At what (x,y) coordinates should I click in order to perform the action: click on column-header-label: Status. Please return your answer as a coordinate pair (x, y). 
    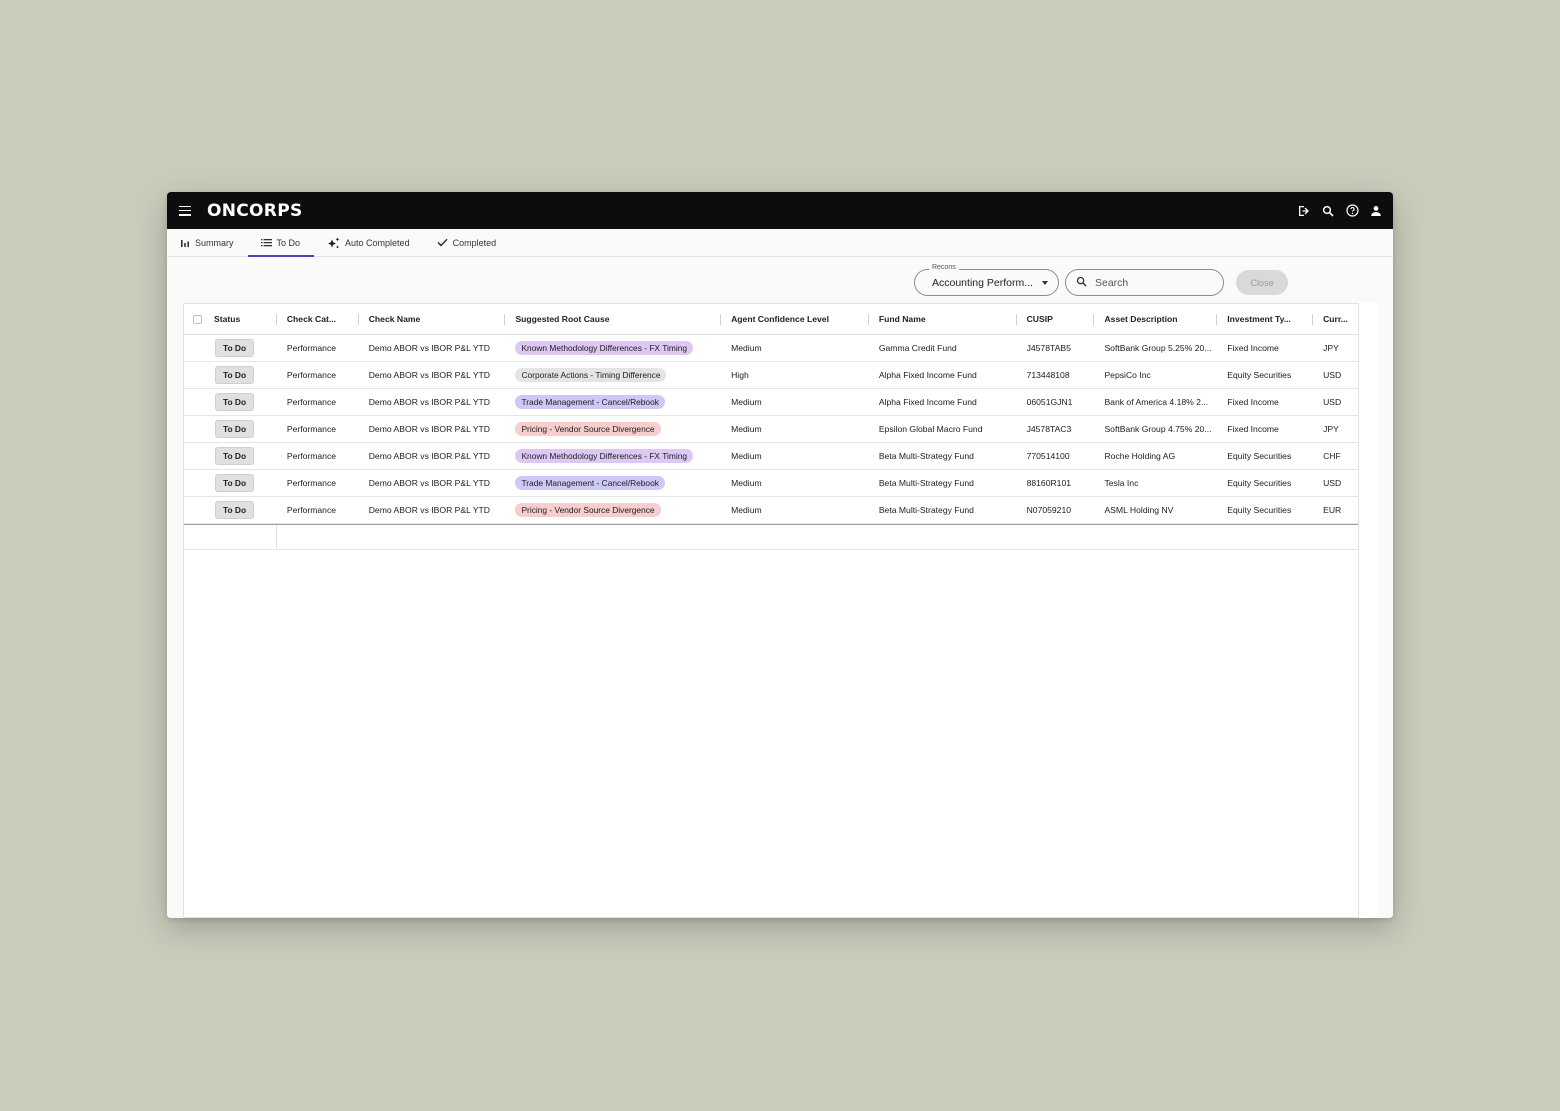
    Looking at the image, I should click on (227, 319).